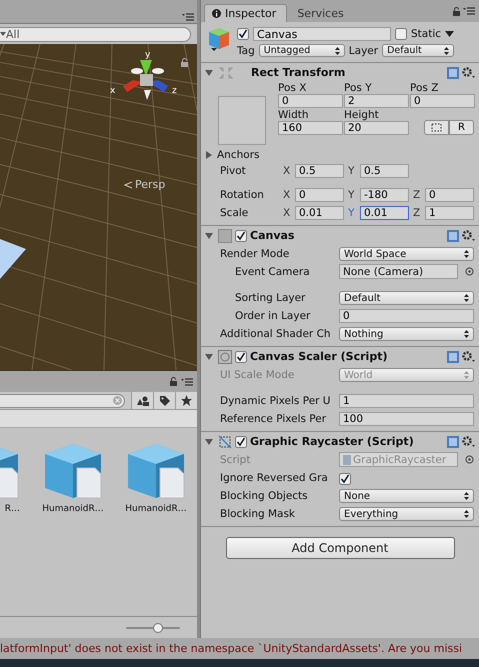  What do you see at coordinates (239, 648) in the screenshot?
I see `status-message: latformInput' does not exist in the namespace `UnityStandardAssets'. Are you missi` at bounding box center [239, 648].